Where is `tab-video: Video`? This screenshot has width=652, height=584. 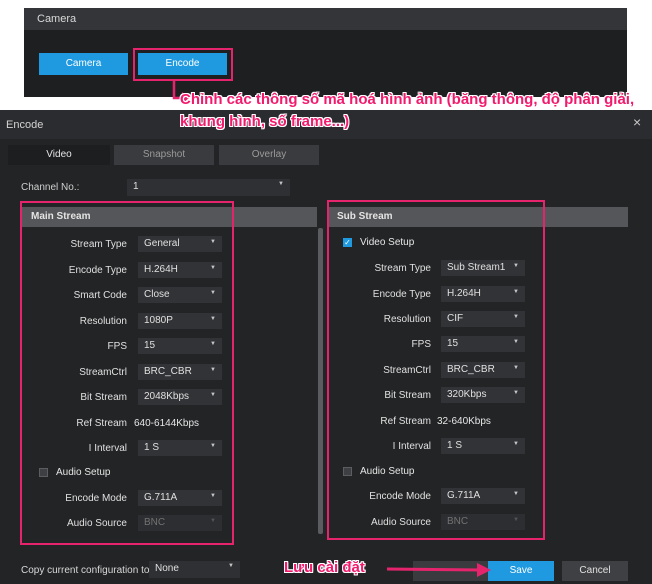 tab-video: Video is located at coordinates (59, 155).